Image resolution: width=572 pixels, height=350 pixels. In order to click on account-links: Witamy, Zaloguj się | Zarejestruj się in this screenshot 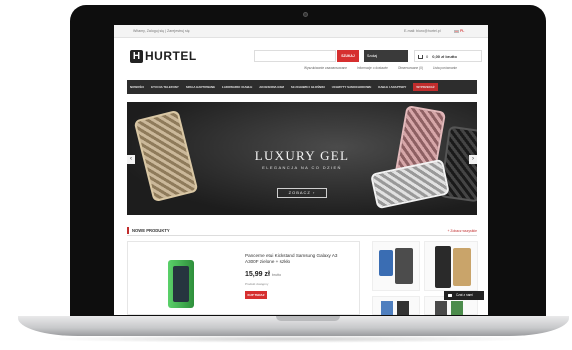, I will do `click(161, 31)`.